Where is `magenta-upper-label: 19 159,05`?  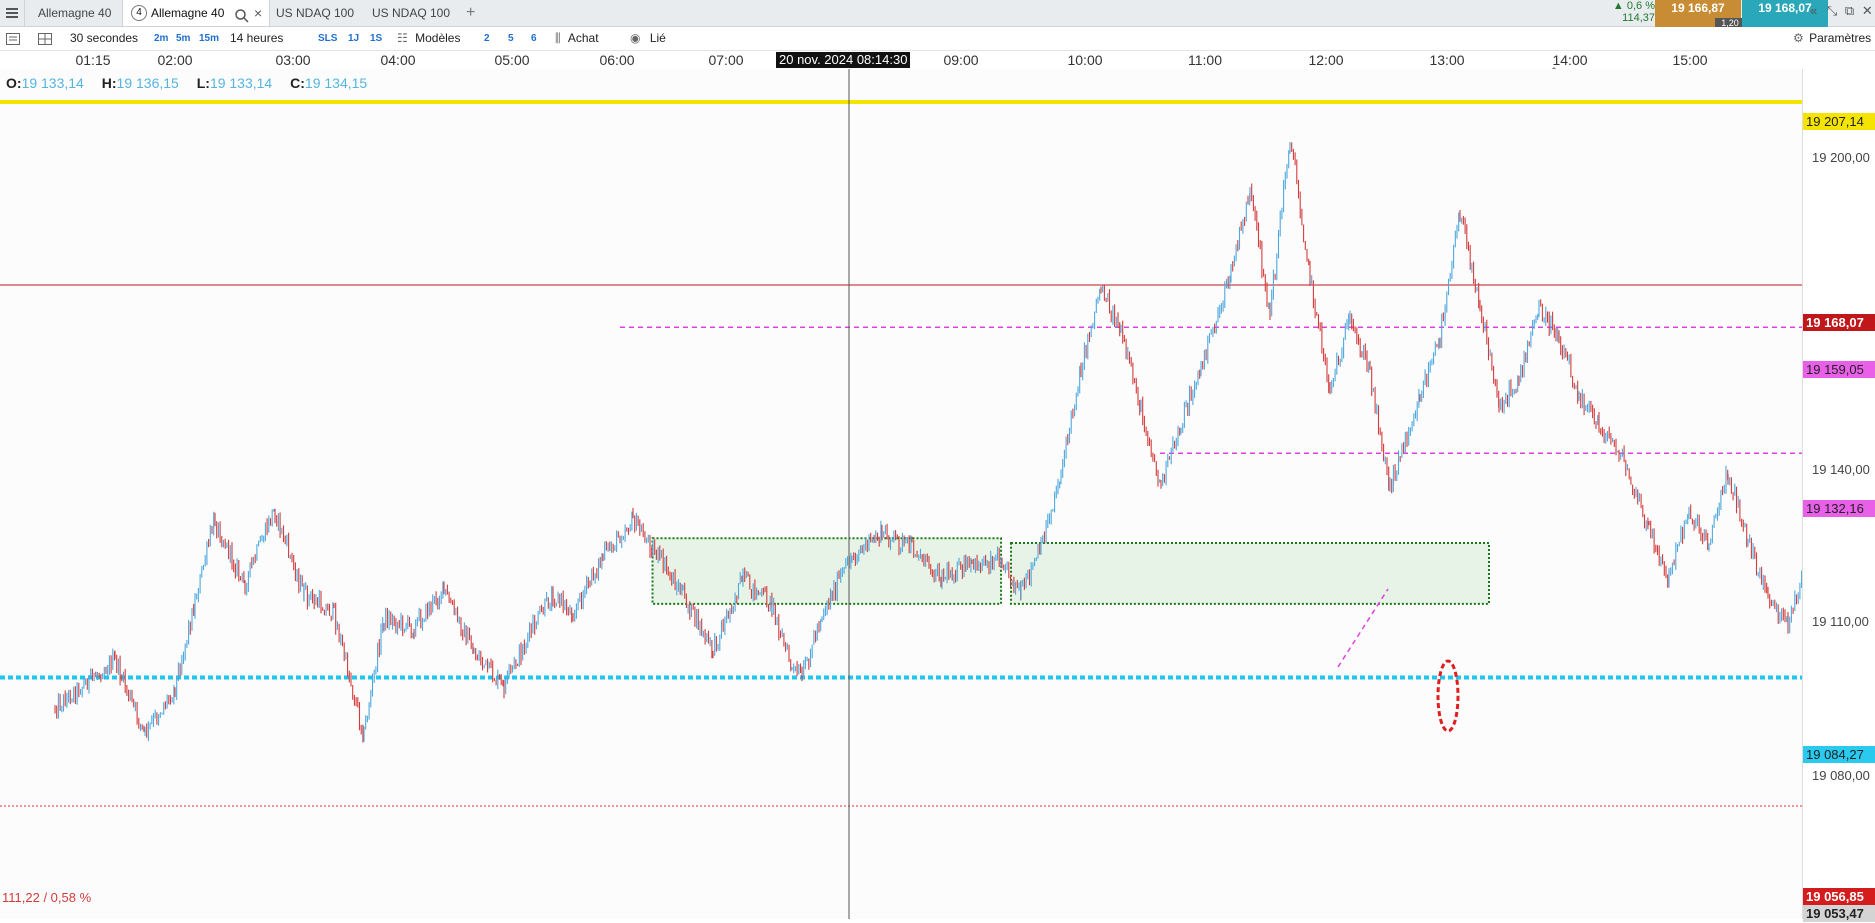 magenta-upper-label: 19 159,05 is located at coordinates (1839, 369).